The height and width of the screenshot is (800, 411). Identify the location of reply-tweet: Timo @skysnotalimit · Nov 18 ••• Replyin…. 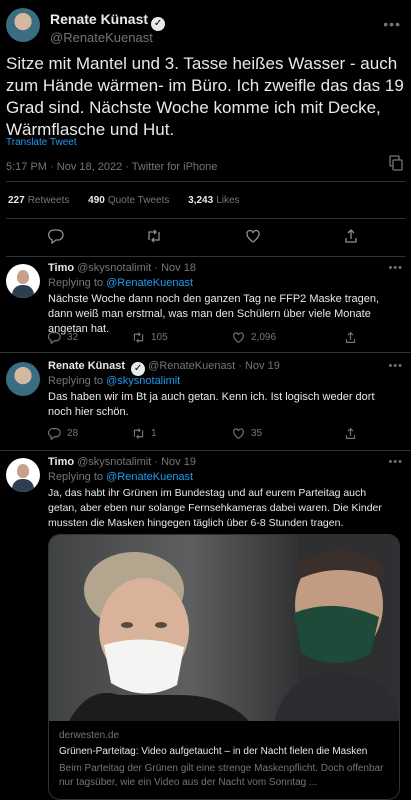
(205, 308).